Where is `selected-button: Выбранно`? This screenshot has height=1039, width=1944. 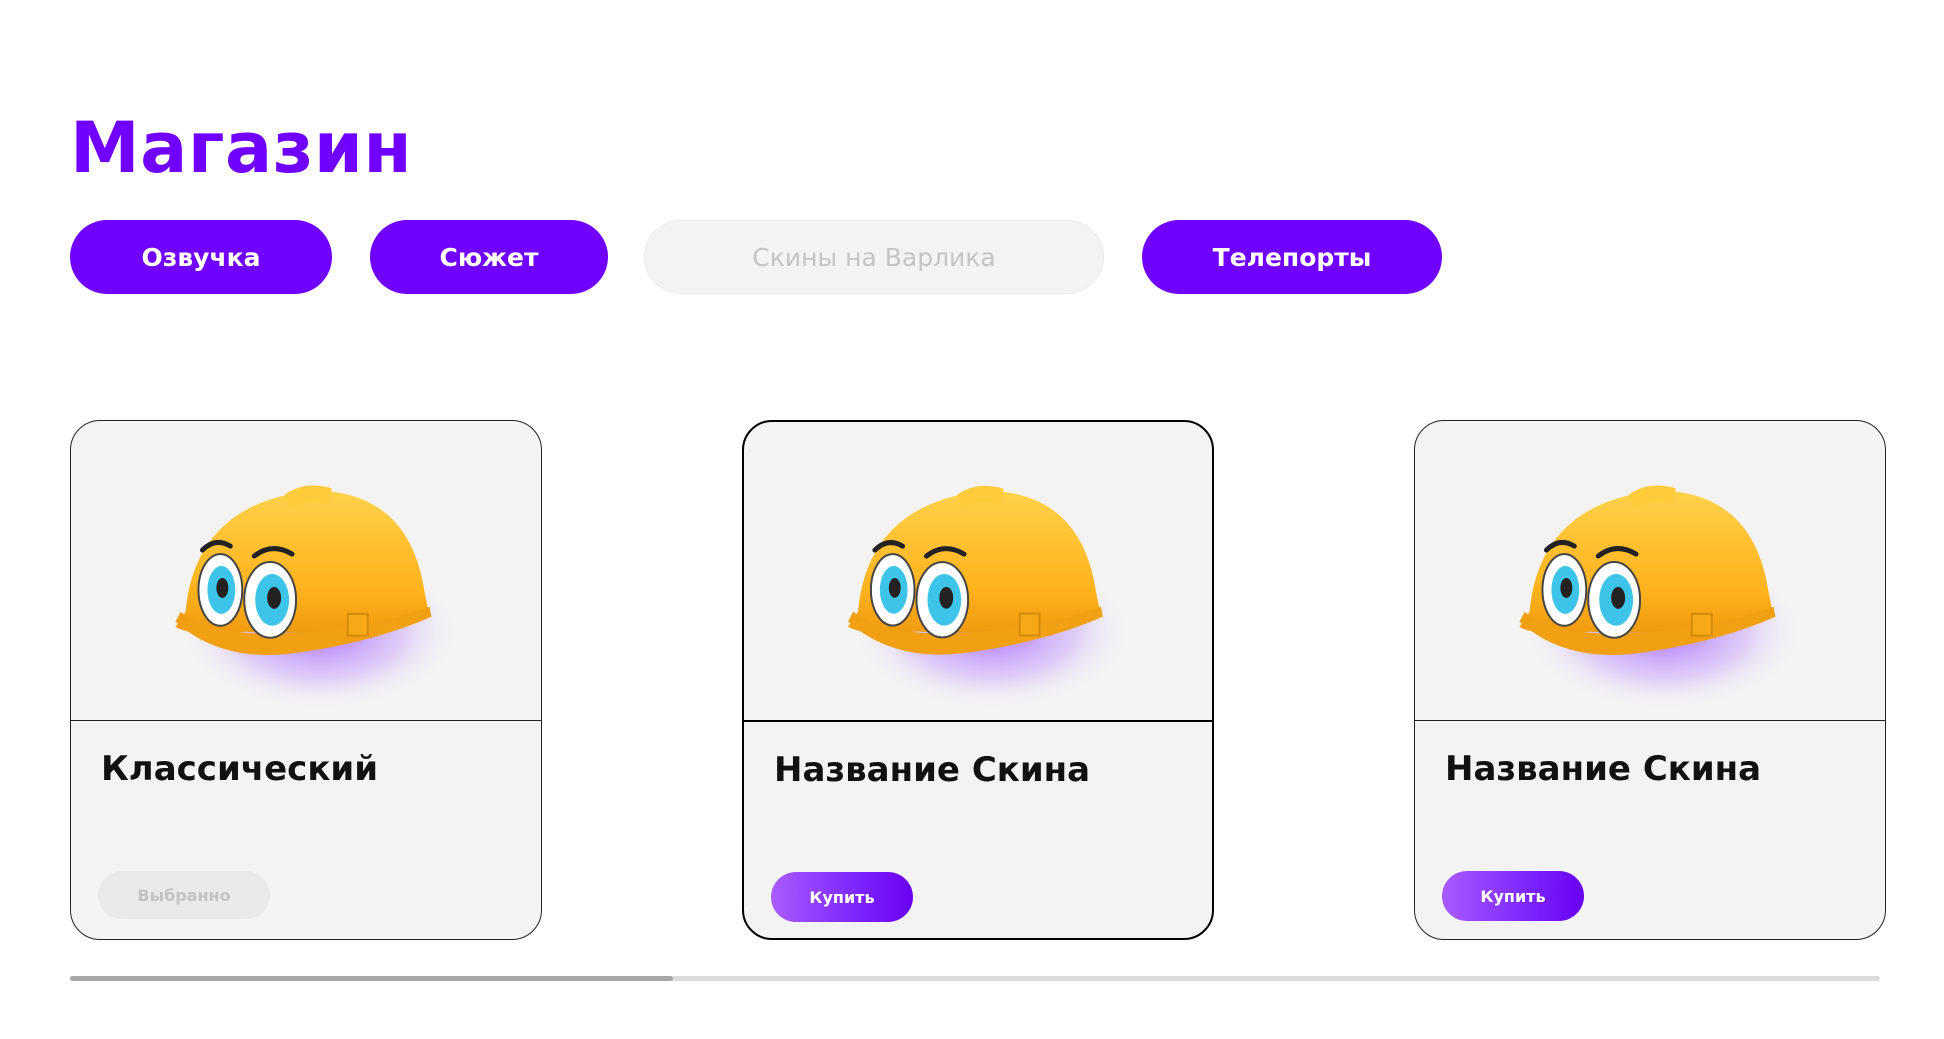 selected-button: Выбранно is located at coordinates (184, 895).